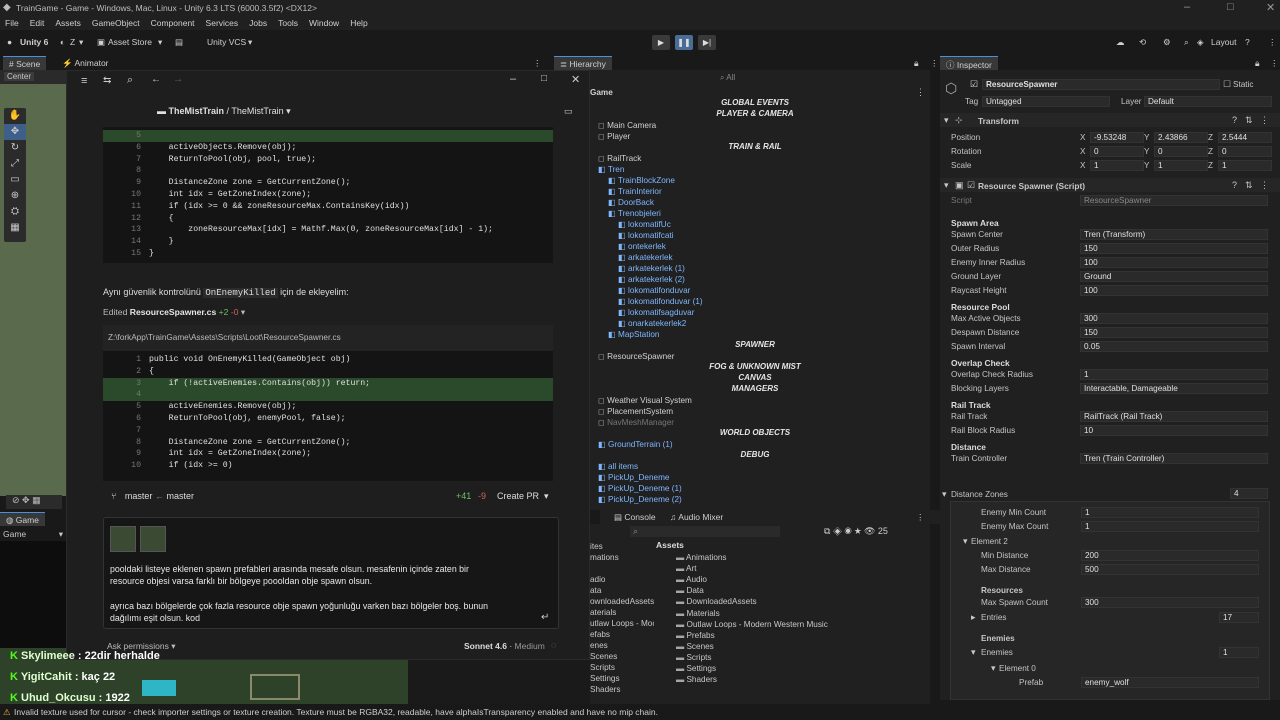 The width and height of the screenshot is (1280, 720). Describe the element at coordinates (1046, 101) in the screenshot. I see `tag-dropdown: Untagged` at that location.